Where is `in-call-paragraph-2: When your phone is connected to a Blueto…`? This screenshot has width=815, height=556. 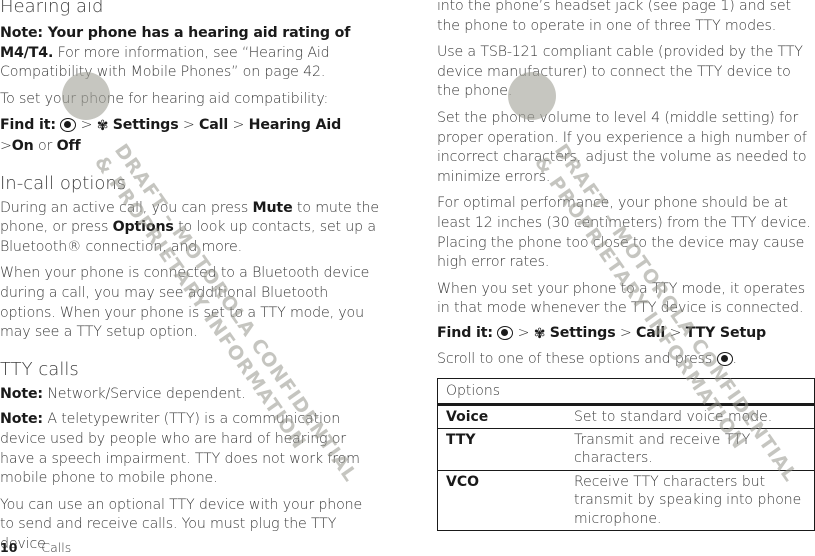
in-call-paragraph-2: When your phone is connected to a Blueto… is located at coordinates (185, 303).